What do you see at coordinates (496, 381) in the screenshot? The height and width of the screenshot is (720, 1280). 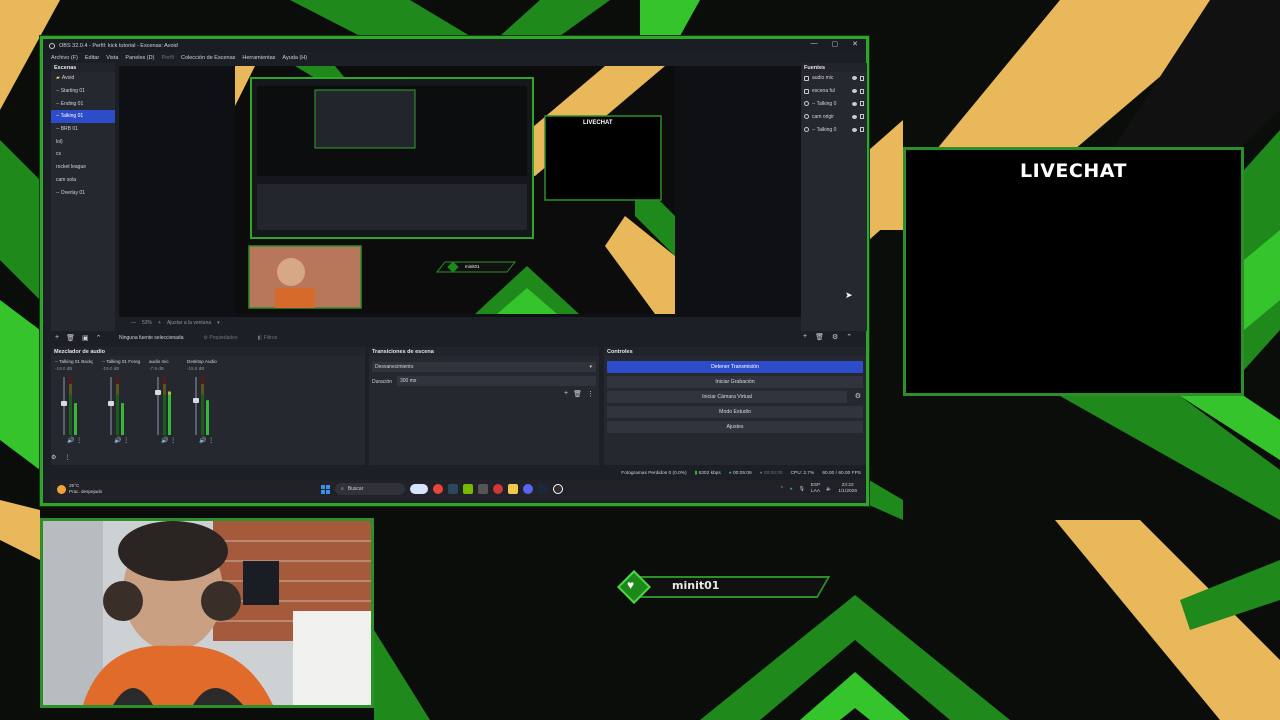 I see `duration-input: 300 ms` at bounding box center [496, 381].